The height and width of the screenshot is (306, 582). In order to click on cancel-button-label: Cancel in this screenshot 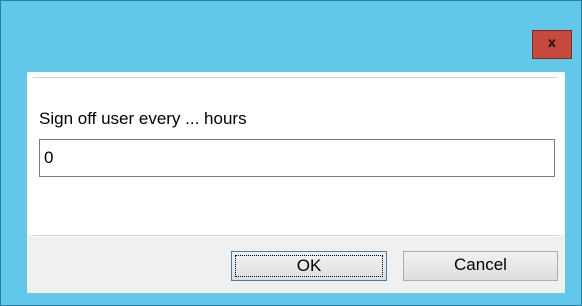, I will do `click(480, 264)`.